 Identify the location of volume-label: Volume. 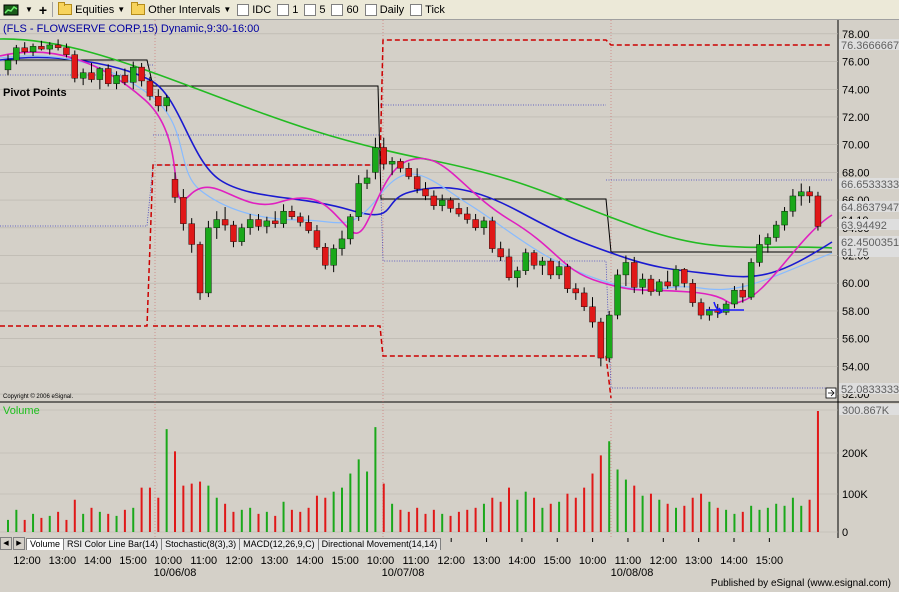
(21, 411).